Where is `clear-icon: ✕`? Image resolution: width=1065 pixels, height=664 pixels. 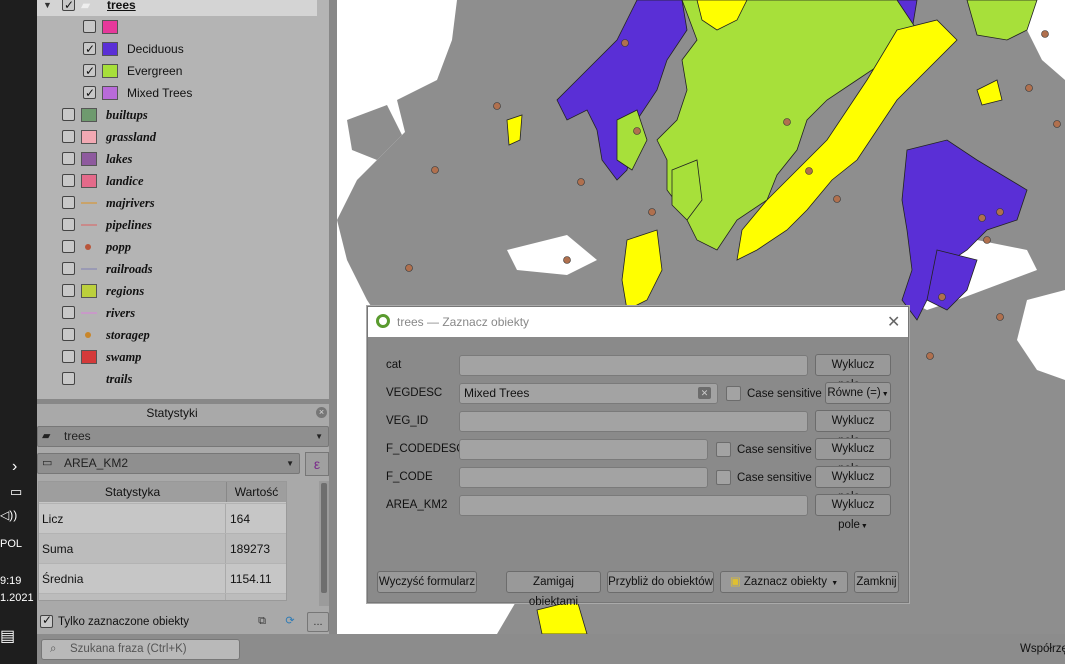
clear-icon: ✕ is located at coordinates (704, 393).